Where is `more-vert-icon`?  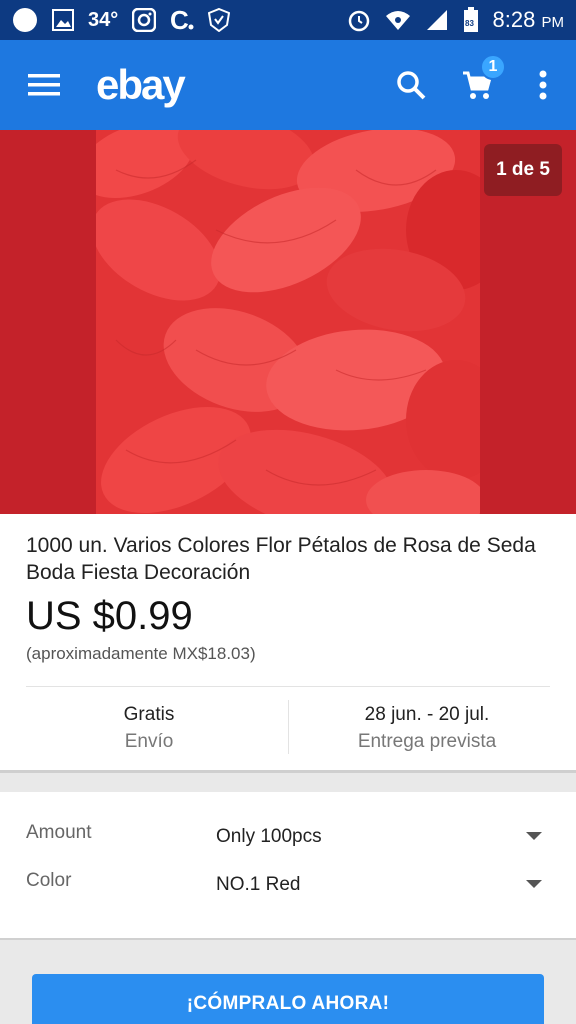
more-vert-icon is located at coordinates (543, 85).